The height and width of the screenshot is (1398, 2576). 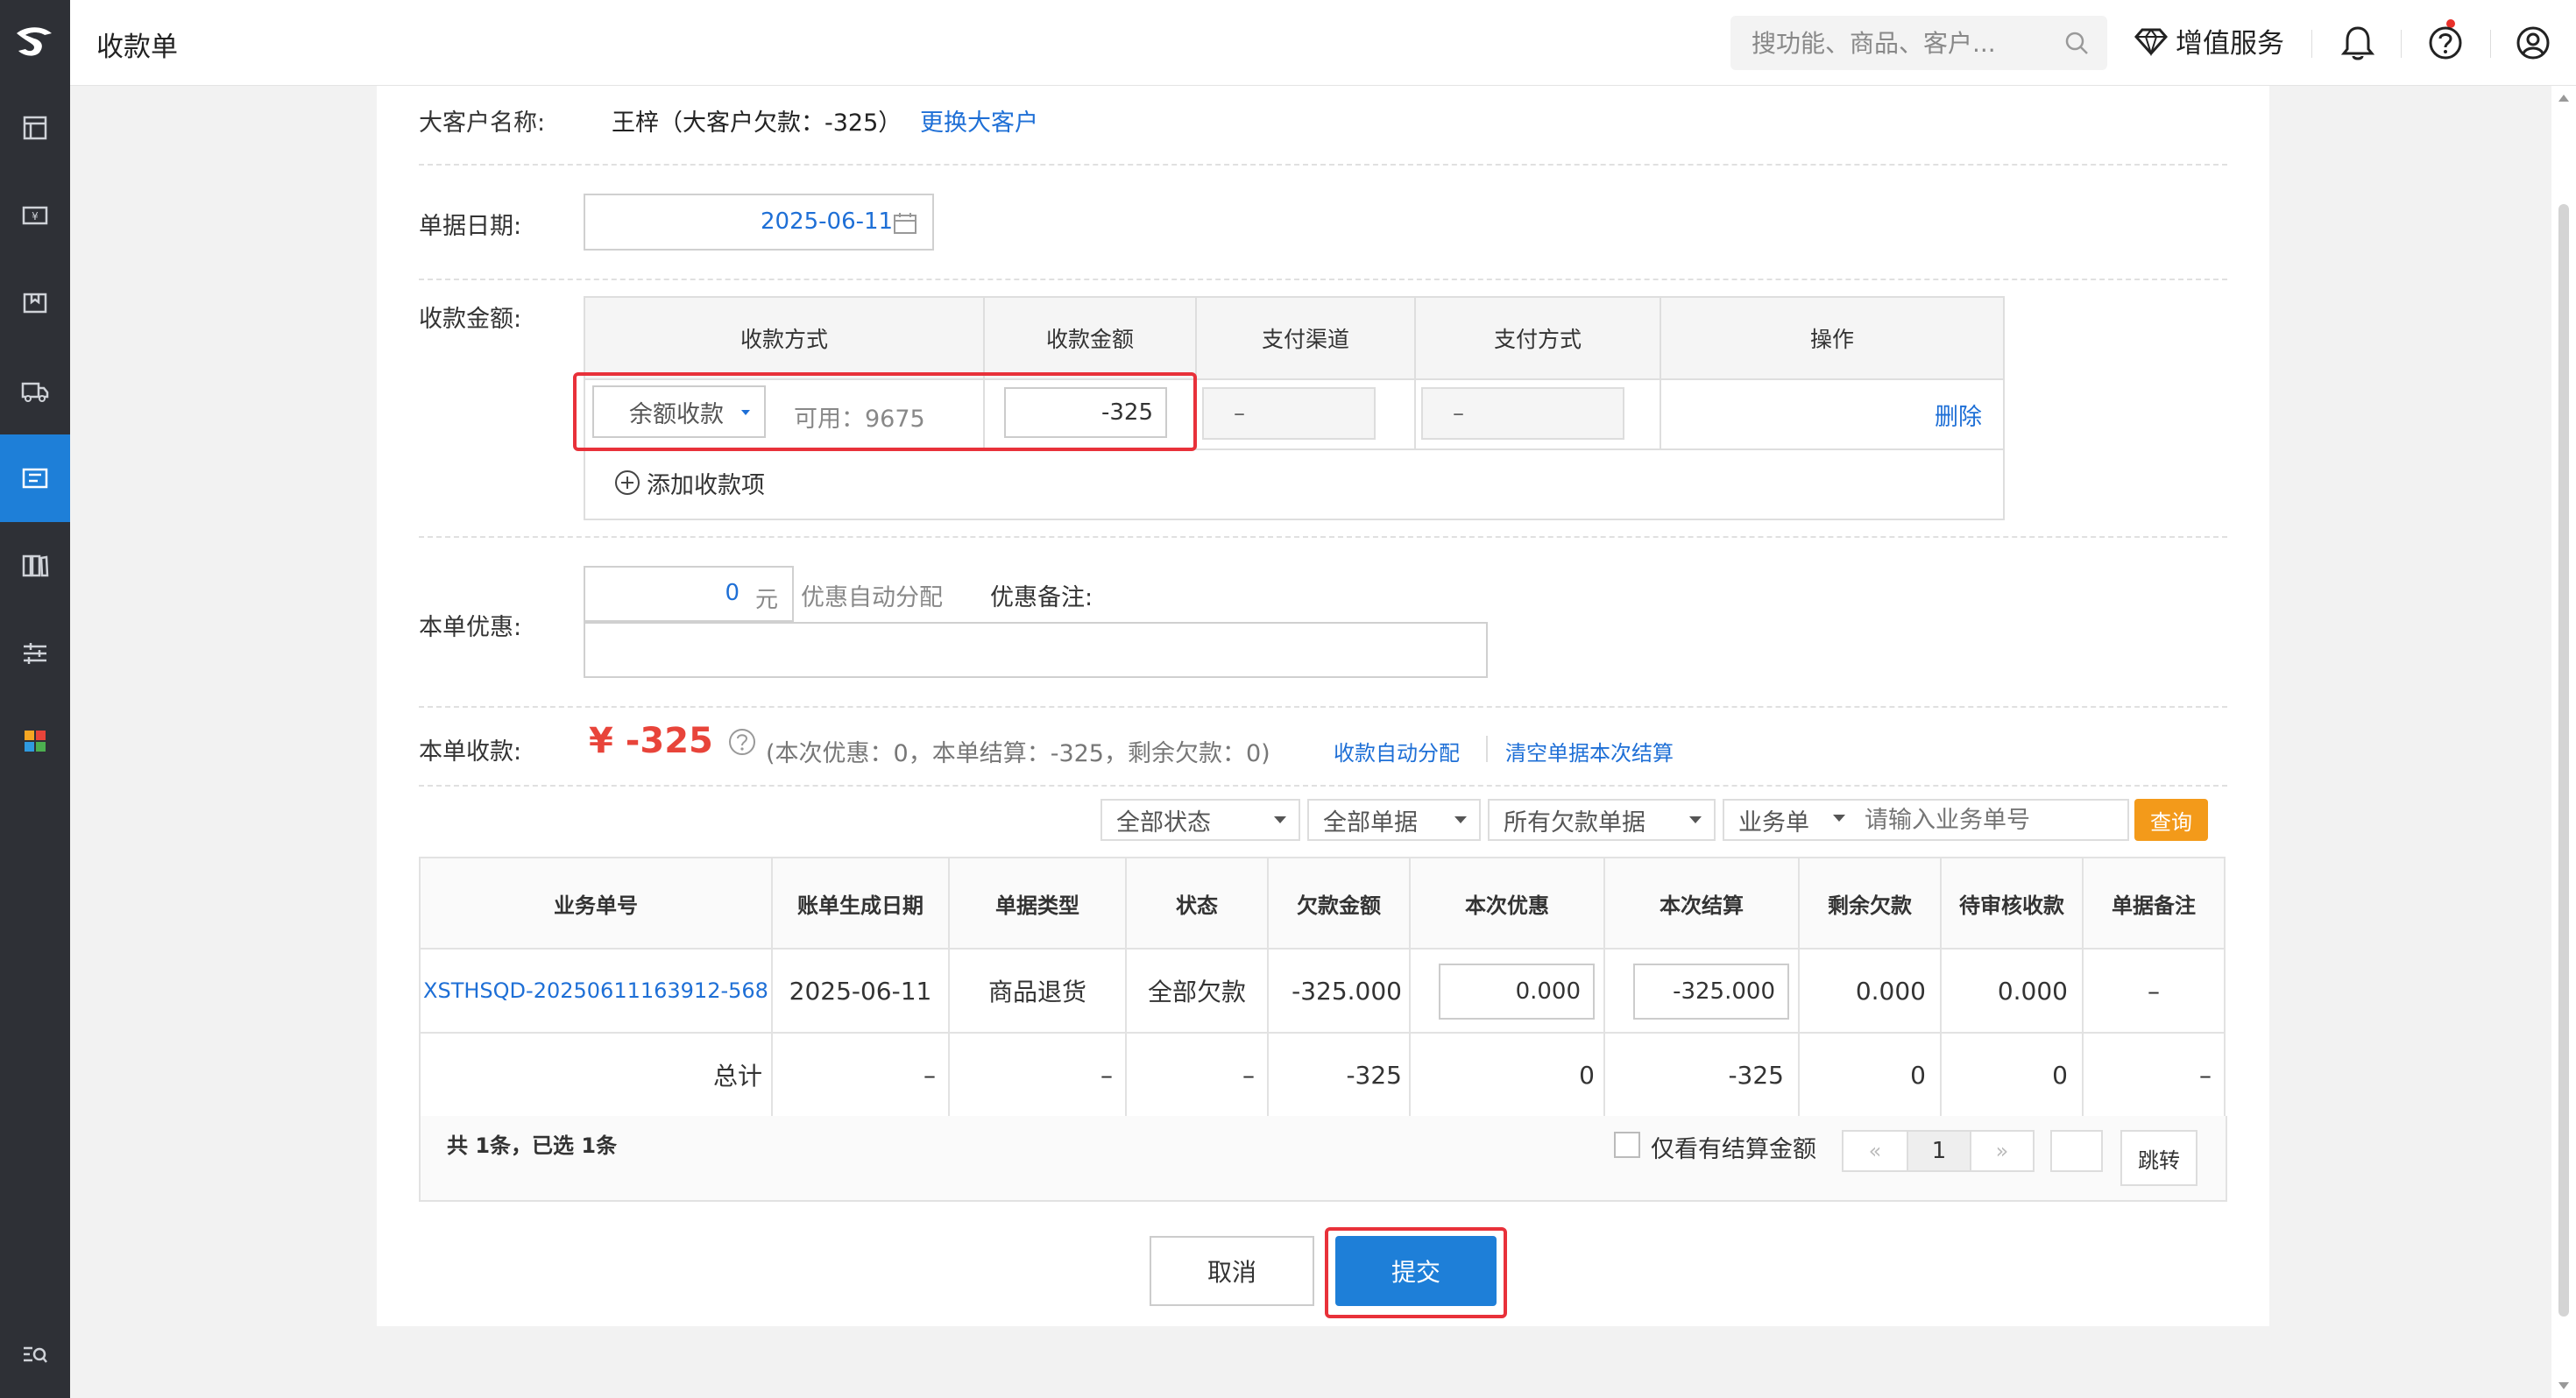 I want to click on scroll-down-icon, so click(x=2563, y=1385).